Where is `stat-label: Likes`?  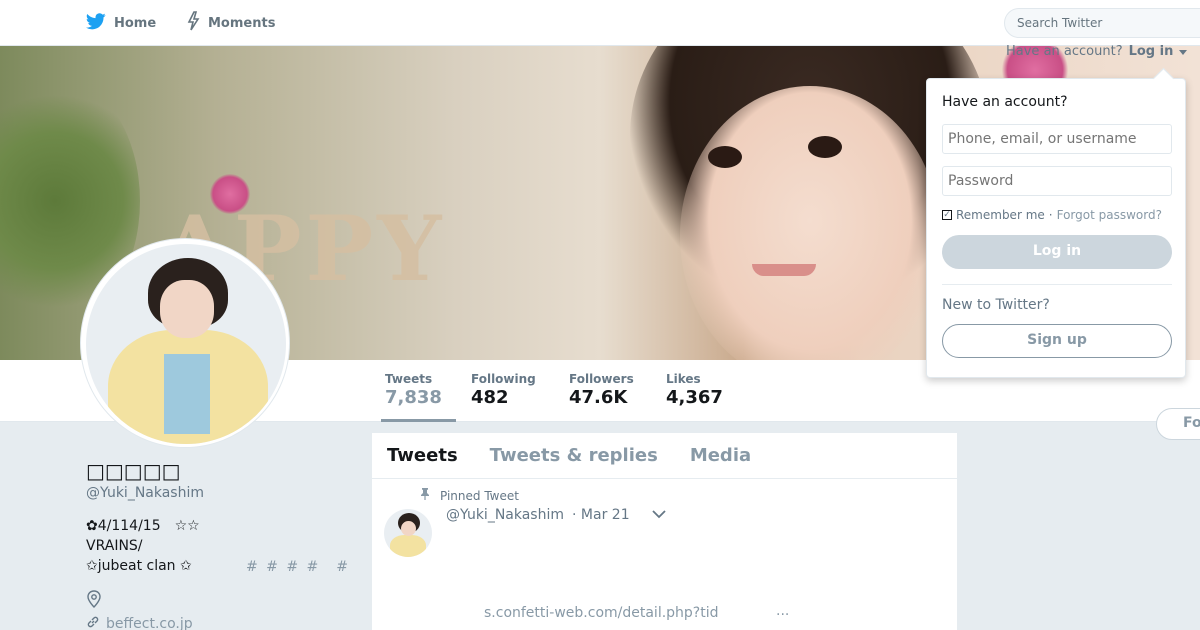 stat-label: Likes is located at coordinates (683, 379).